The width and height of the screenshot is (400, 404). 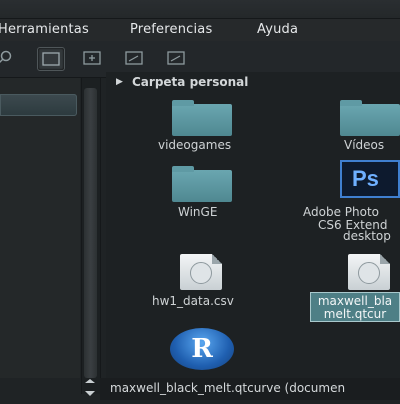 I want to click on sidebar-selected-item, so click(x=38, y=105).